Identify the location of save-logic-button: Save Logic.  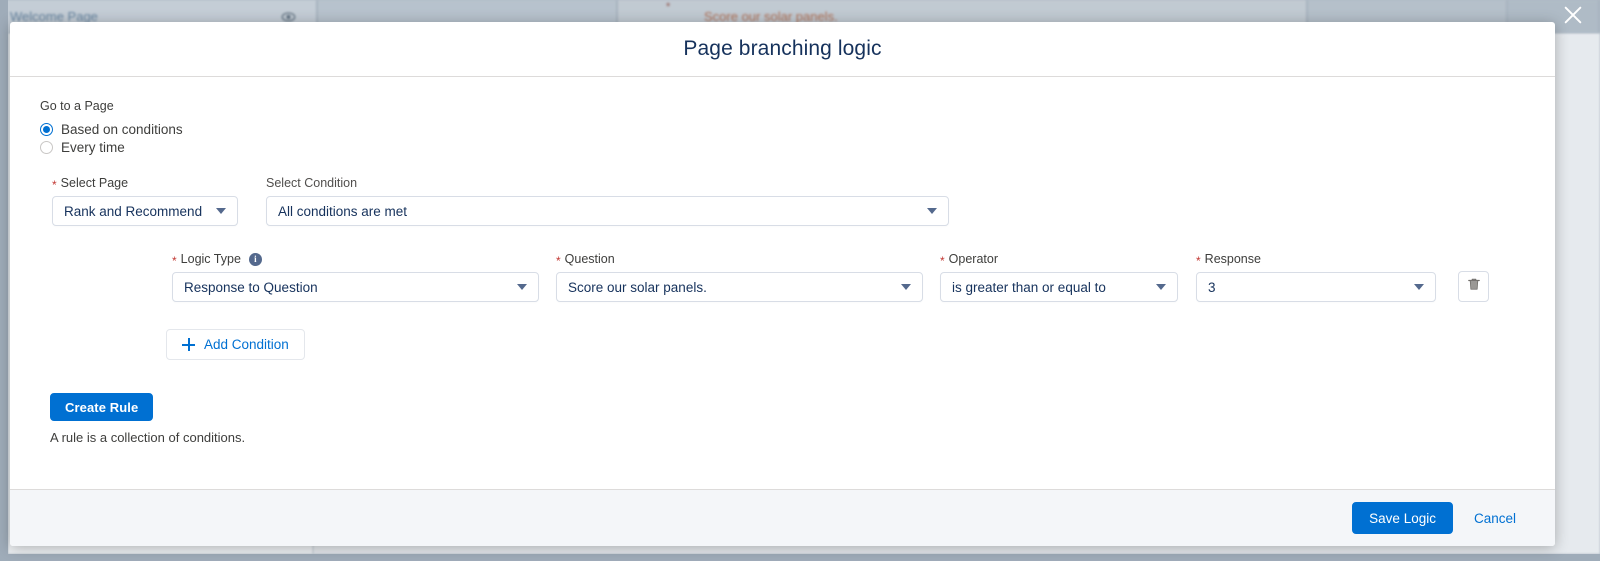
(1402, 518).